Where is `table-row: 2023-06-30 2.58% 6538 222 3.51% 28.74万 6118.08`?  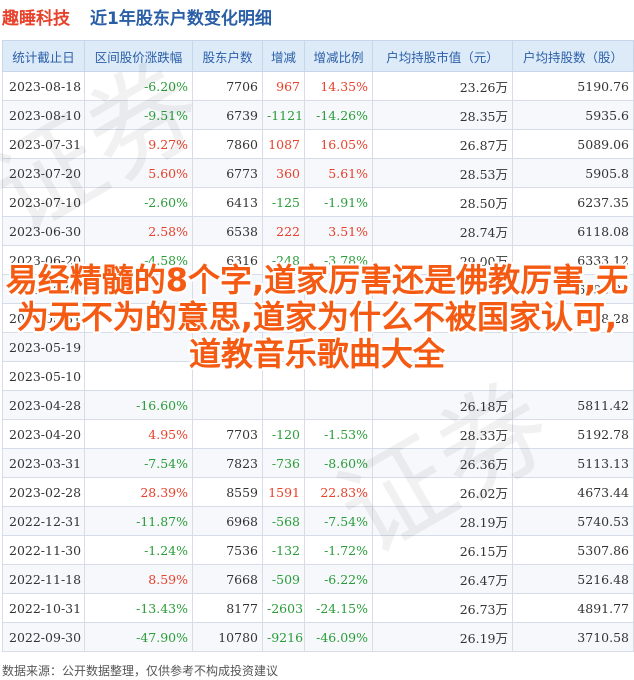
table-row: 2023-06-30 2.58% 6538 222 3.51% 28.74万 6118.08 is located at coordinates (318, 231).